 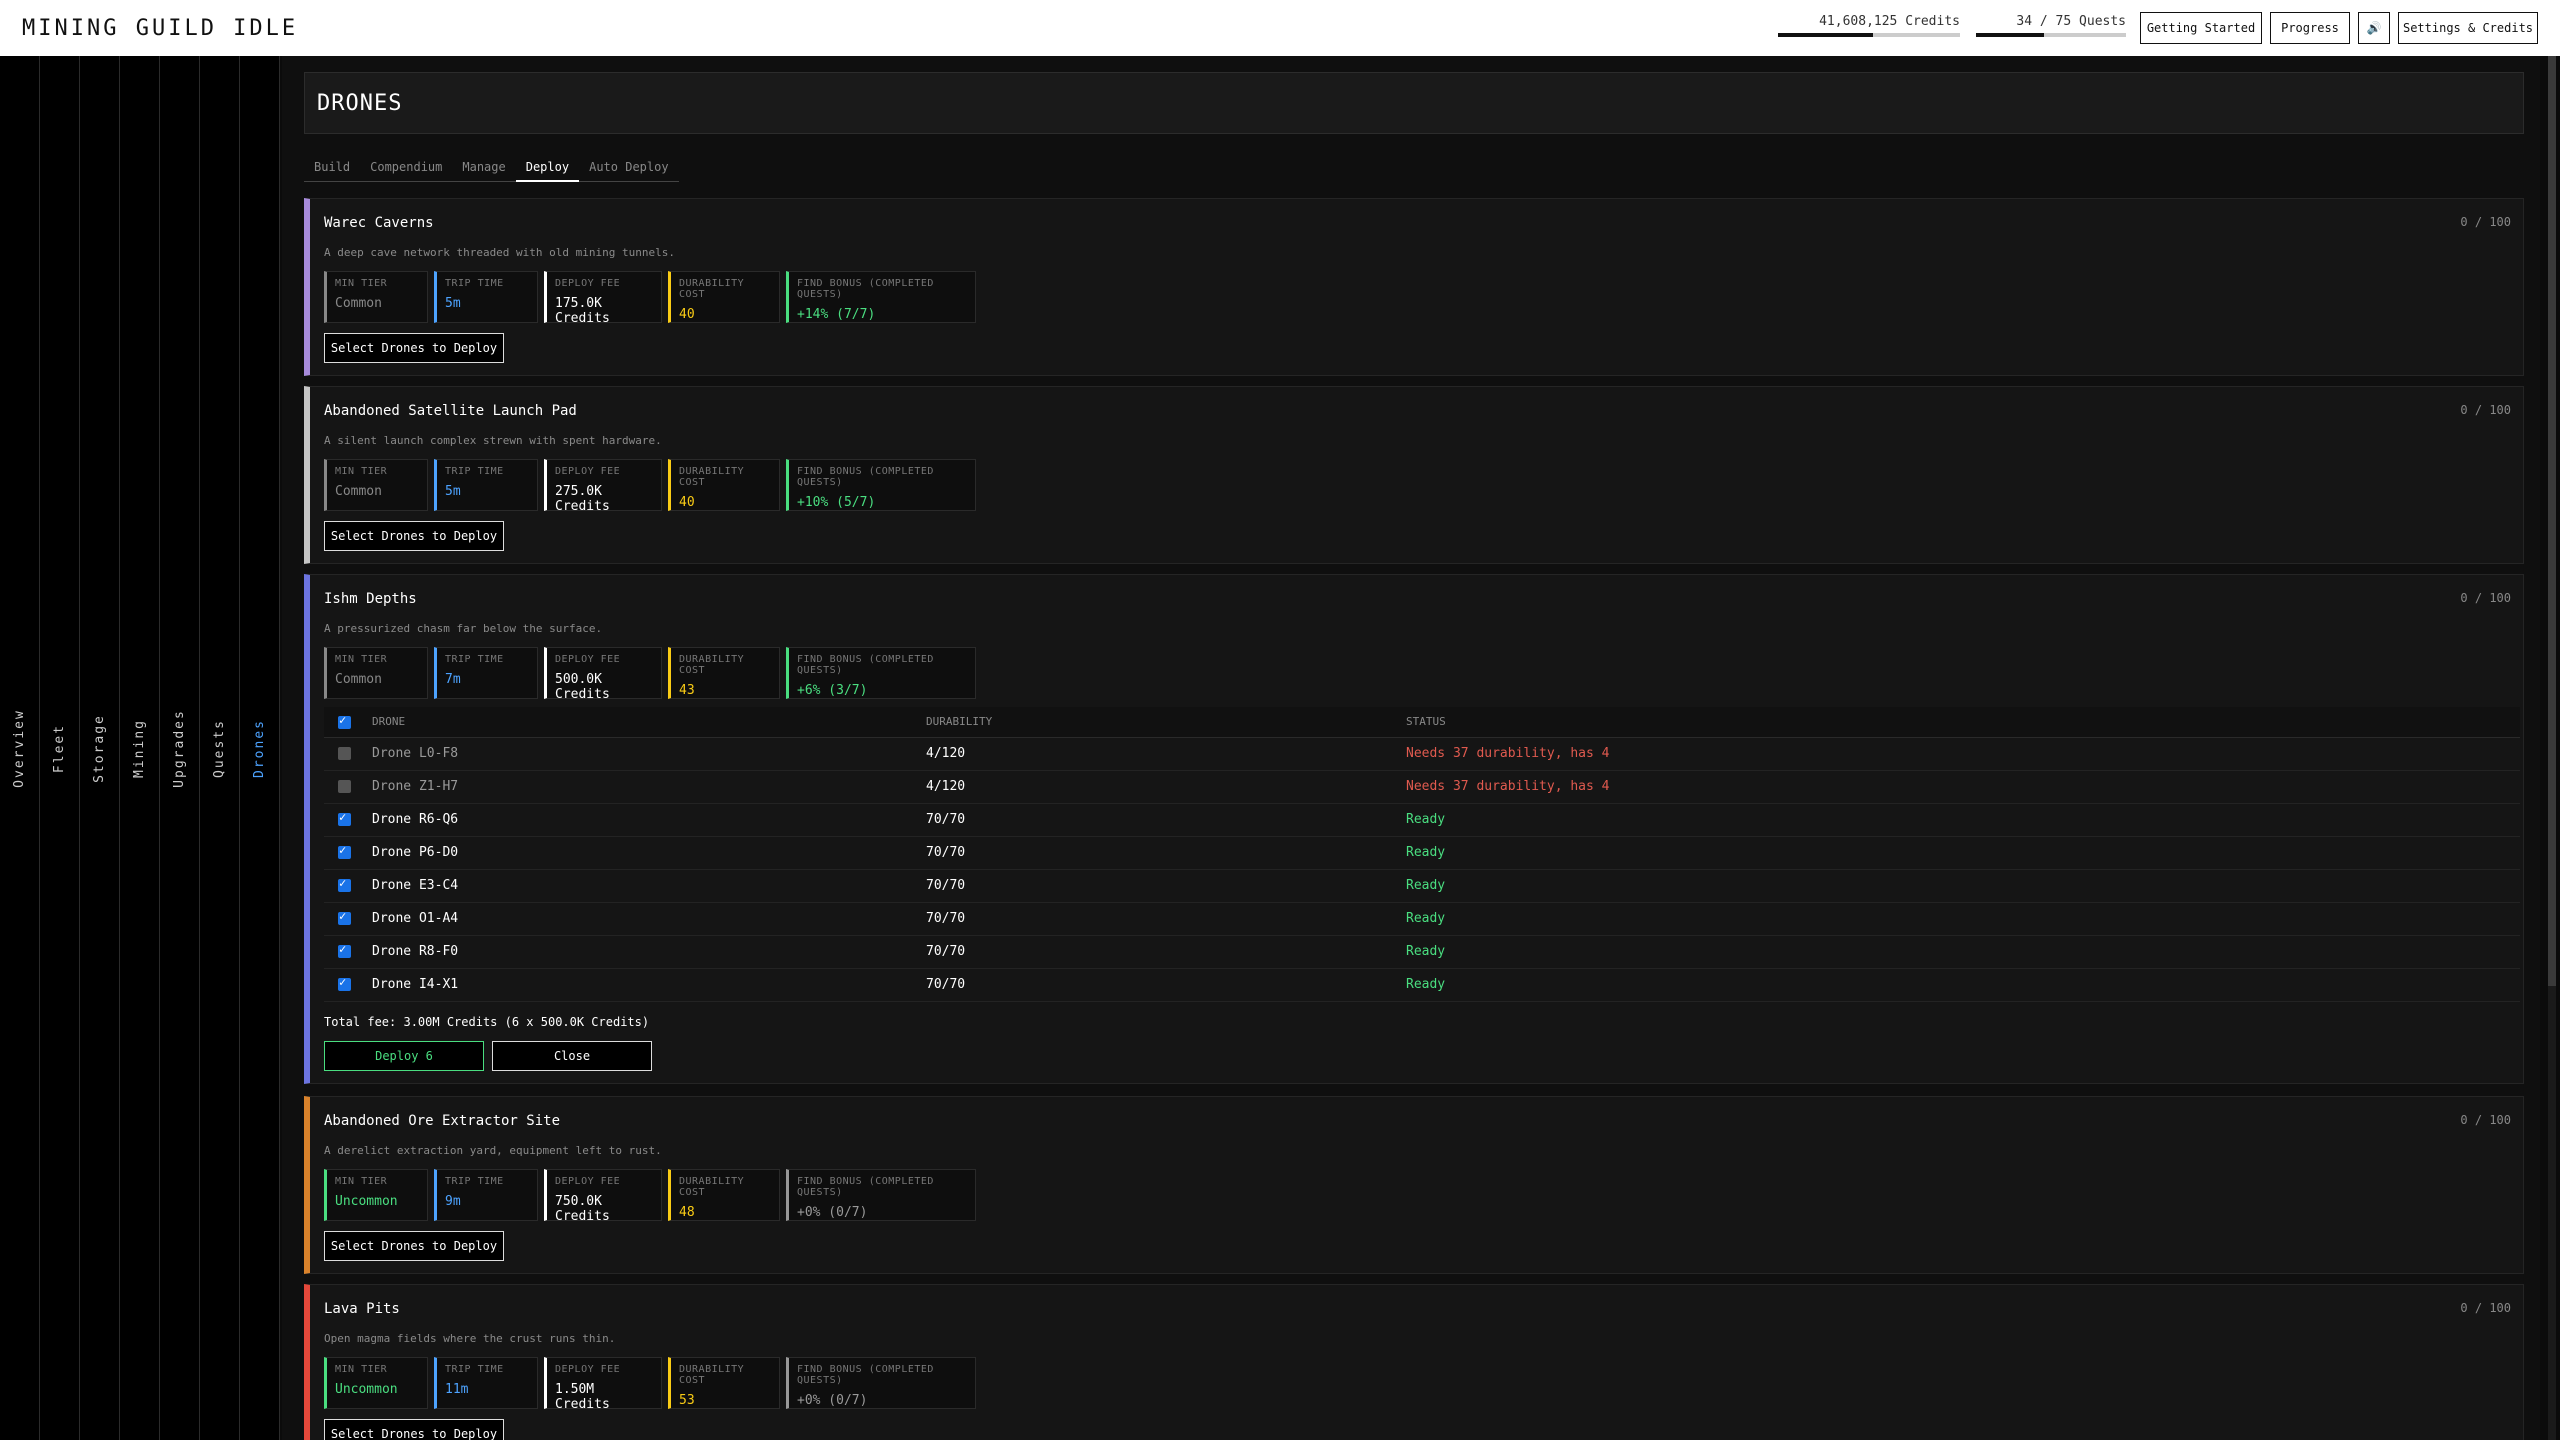 What do you see at coordinates (582, 311) in the screenshot?
I see `deploy-fee-value: 175.0K Credits` at bounding box center [582, 311].